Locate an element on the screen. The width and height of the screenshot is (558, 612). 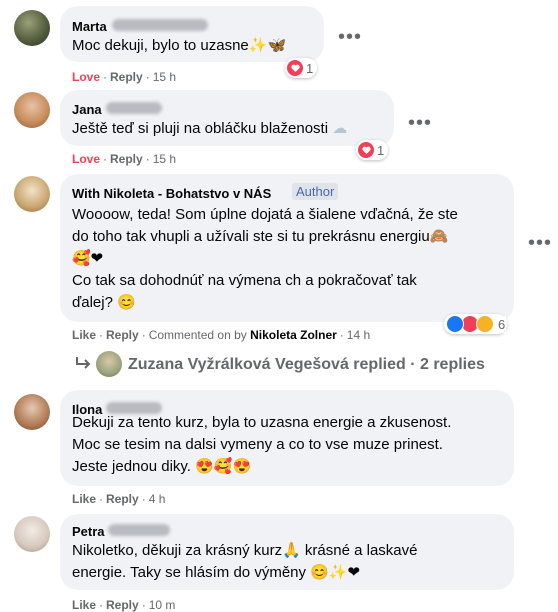
timestamp: 4 h is located at coordinates (157, 499).